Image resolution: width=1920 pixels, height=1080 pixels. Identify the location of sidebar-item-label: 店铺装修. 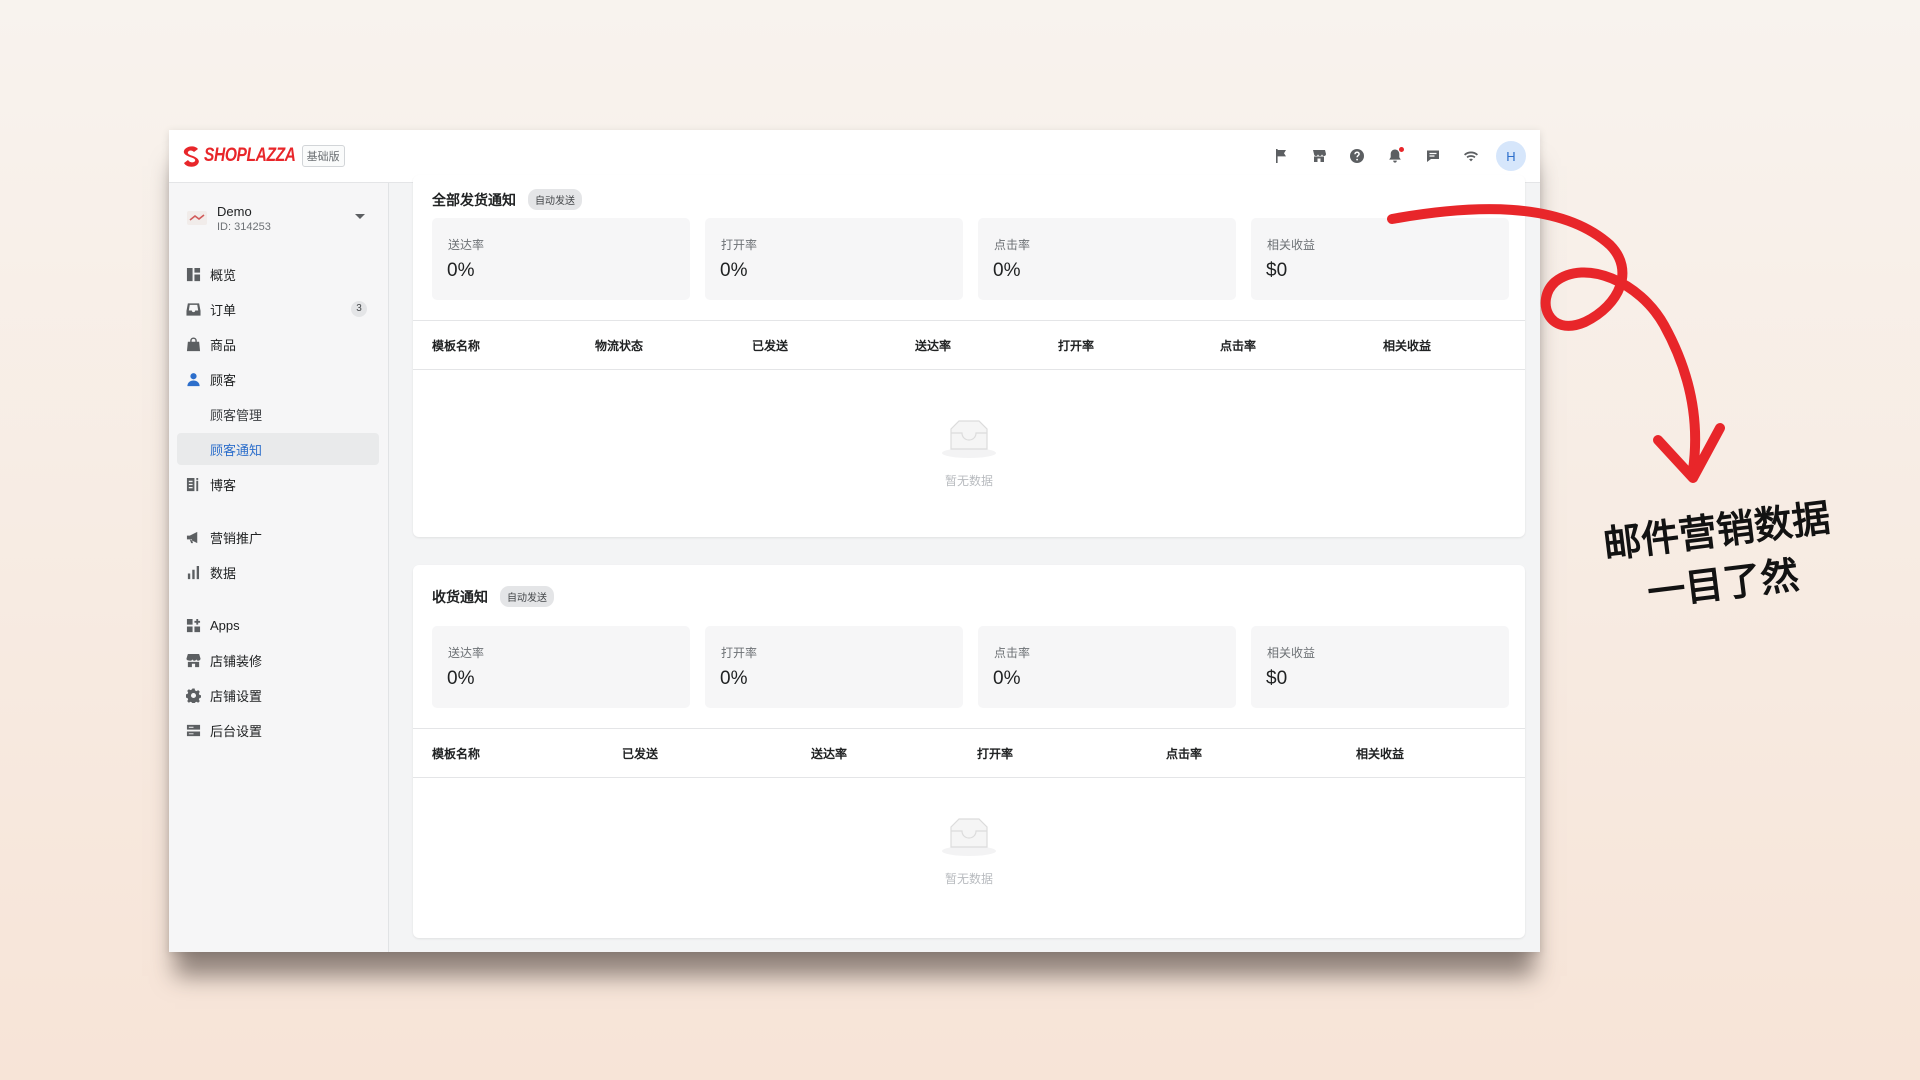
(236, 661).